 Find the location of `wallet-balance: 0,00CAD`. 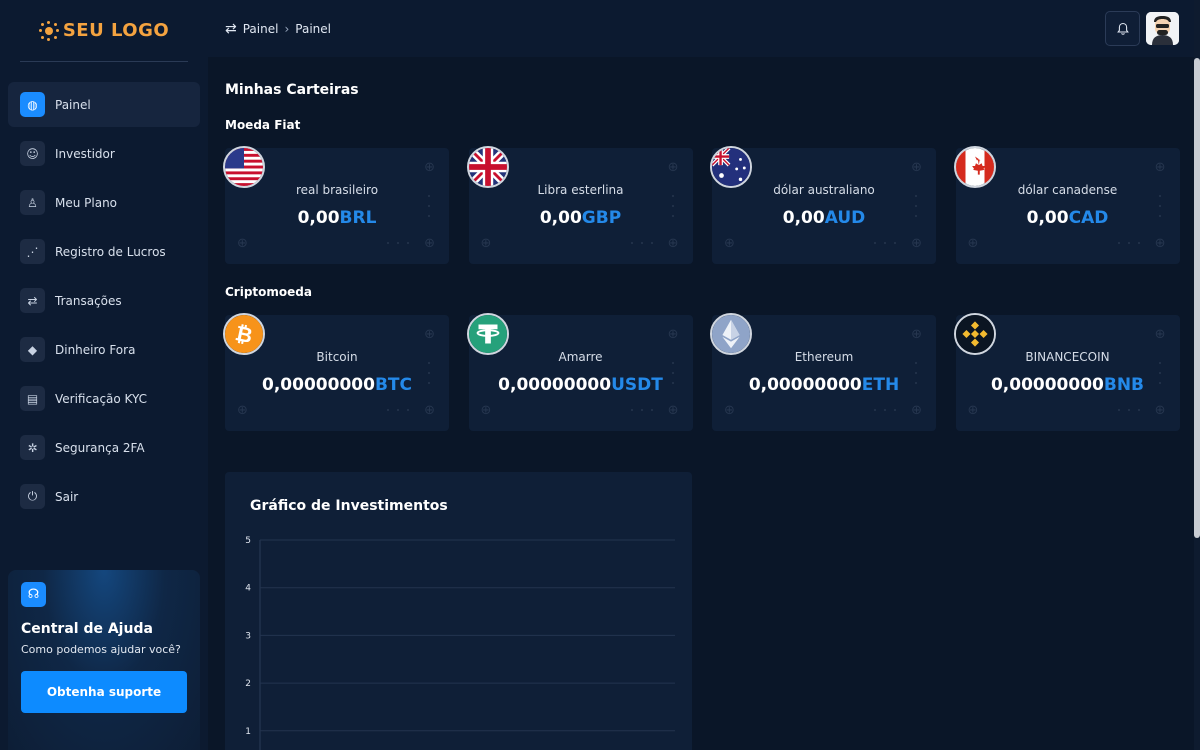

wallet-balance: 0,00CAD is located at coordinates (1068, 218).